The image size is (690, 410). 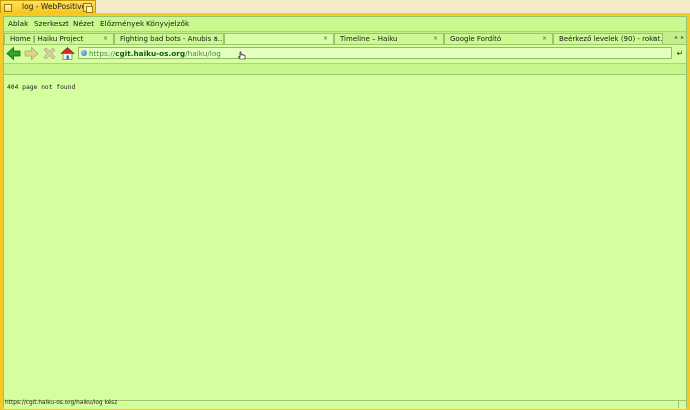 I want to click on window-tab: log - WebPositive, so click(x=48, y=6).